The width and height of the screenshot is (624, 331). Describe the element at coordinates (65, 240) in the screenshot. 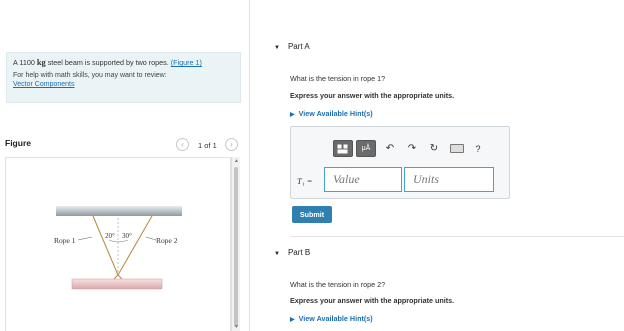

I see `rope-1-label: Rope 1` at that location.